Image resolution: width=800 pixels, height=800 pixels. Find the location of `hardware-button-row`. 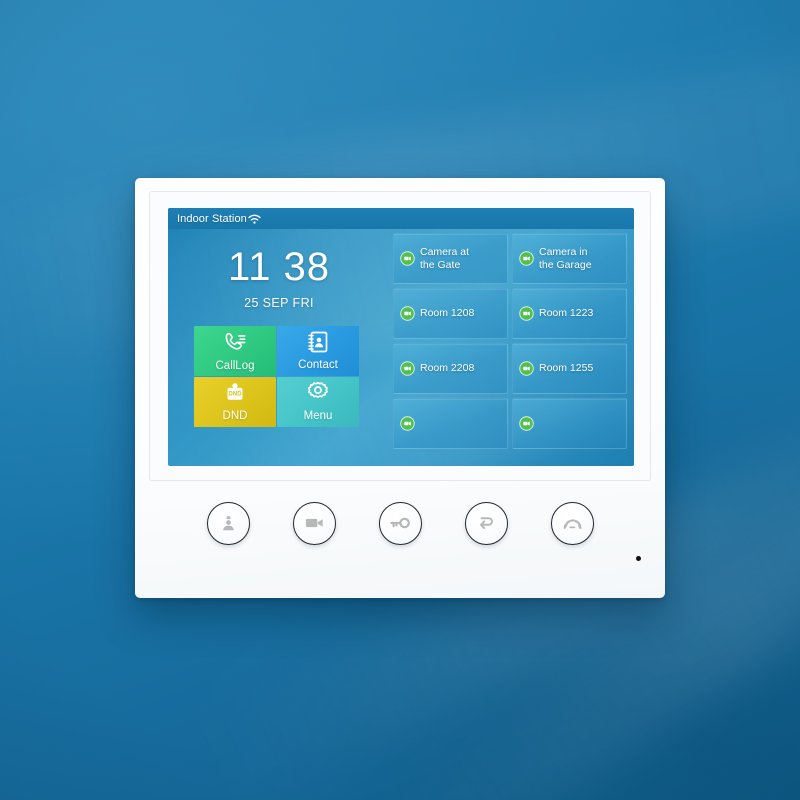

hardware-button-row is located at coordinates (400, 523).